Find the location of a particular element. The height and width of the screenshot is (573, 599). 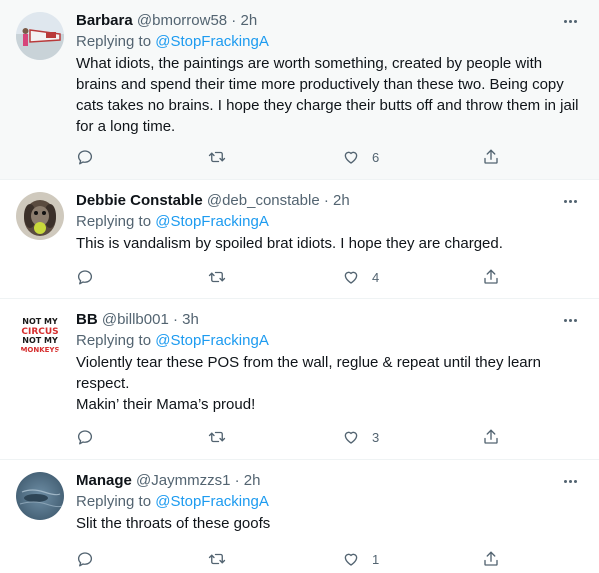

handle: @Jaymmzzs1 is located at coordinates (183, 480).